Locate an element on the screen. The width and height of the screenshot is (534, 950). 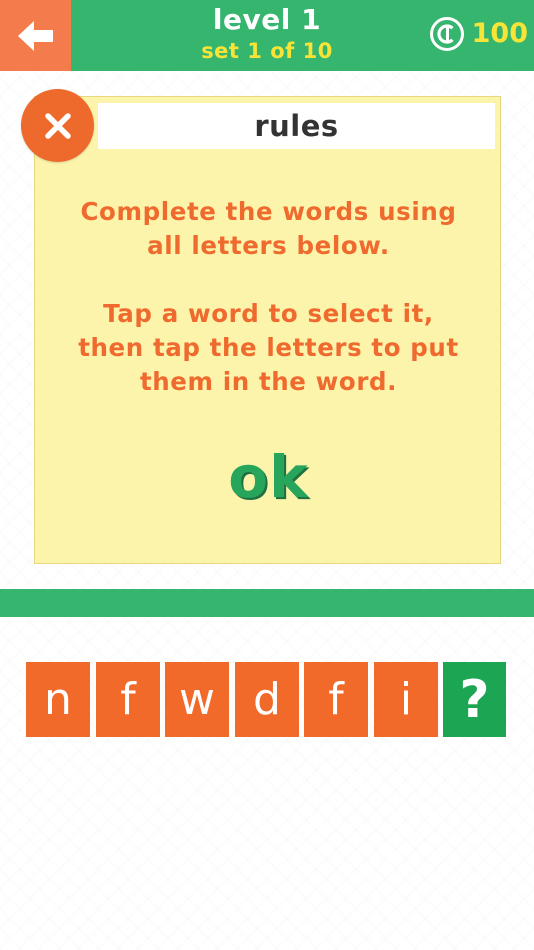
dialog-header: rules is located at coordinates (296, 126).